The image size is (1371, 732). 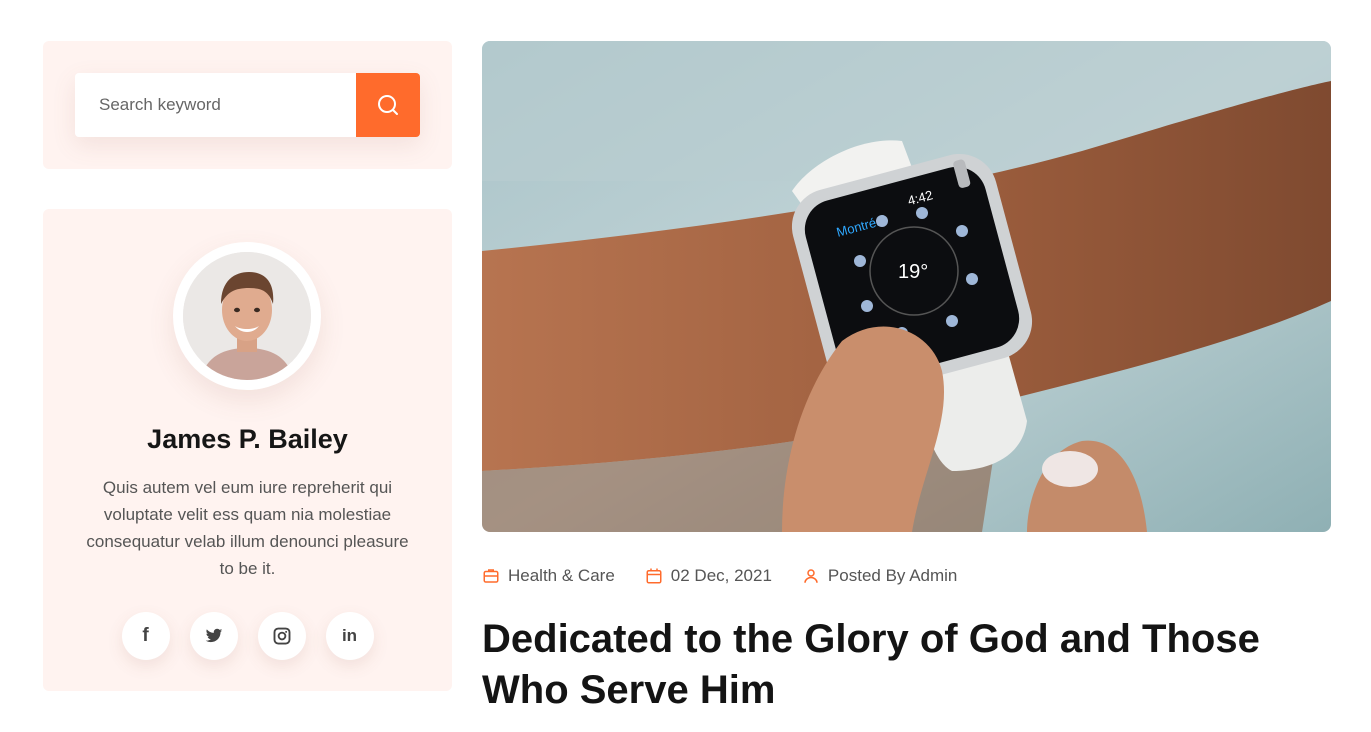 I want to click on category-label: Health & Care, so click(x=561, y=575).